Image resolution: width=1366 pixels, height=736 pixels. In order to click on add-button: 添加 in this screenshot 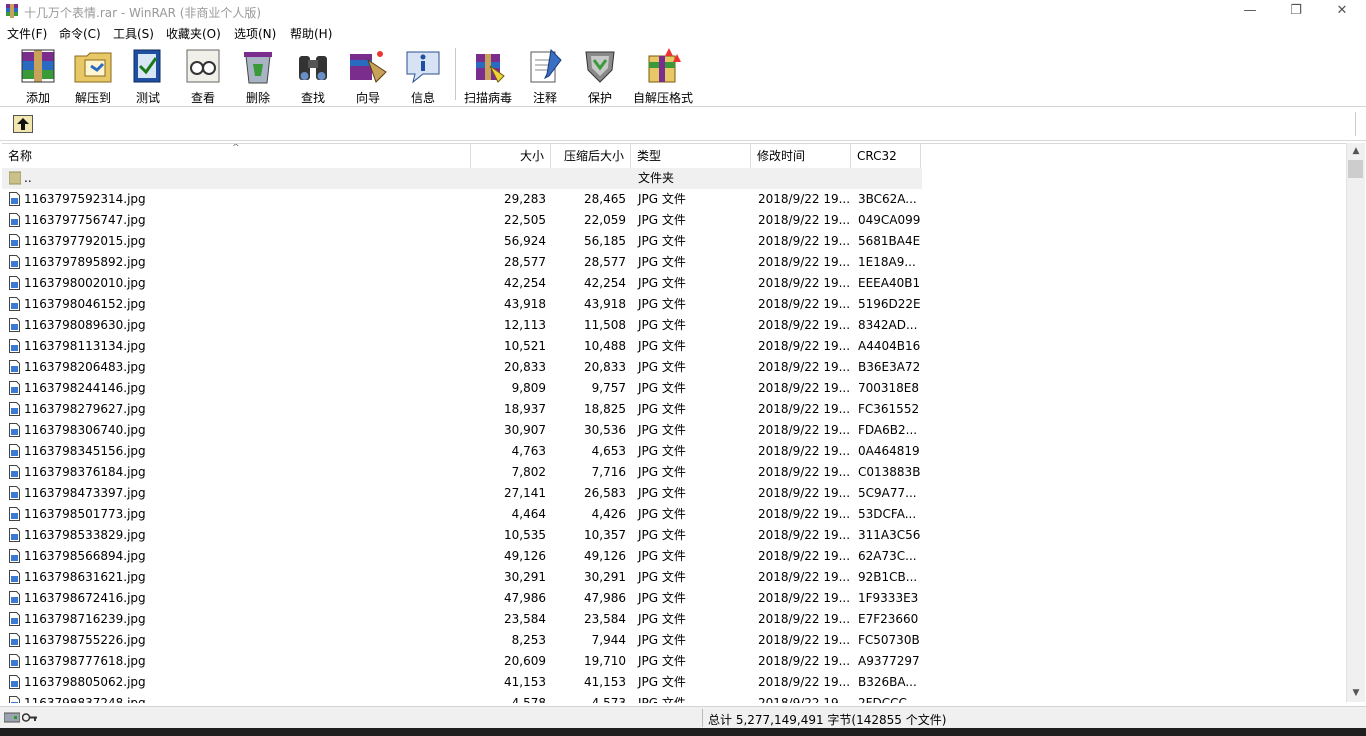, I will do `click(38, 75)`.